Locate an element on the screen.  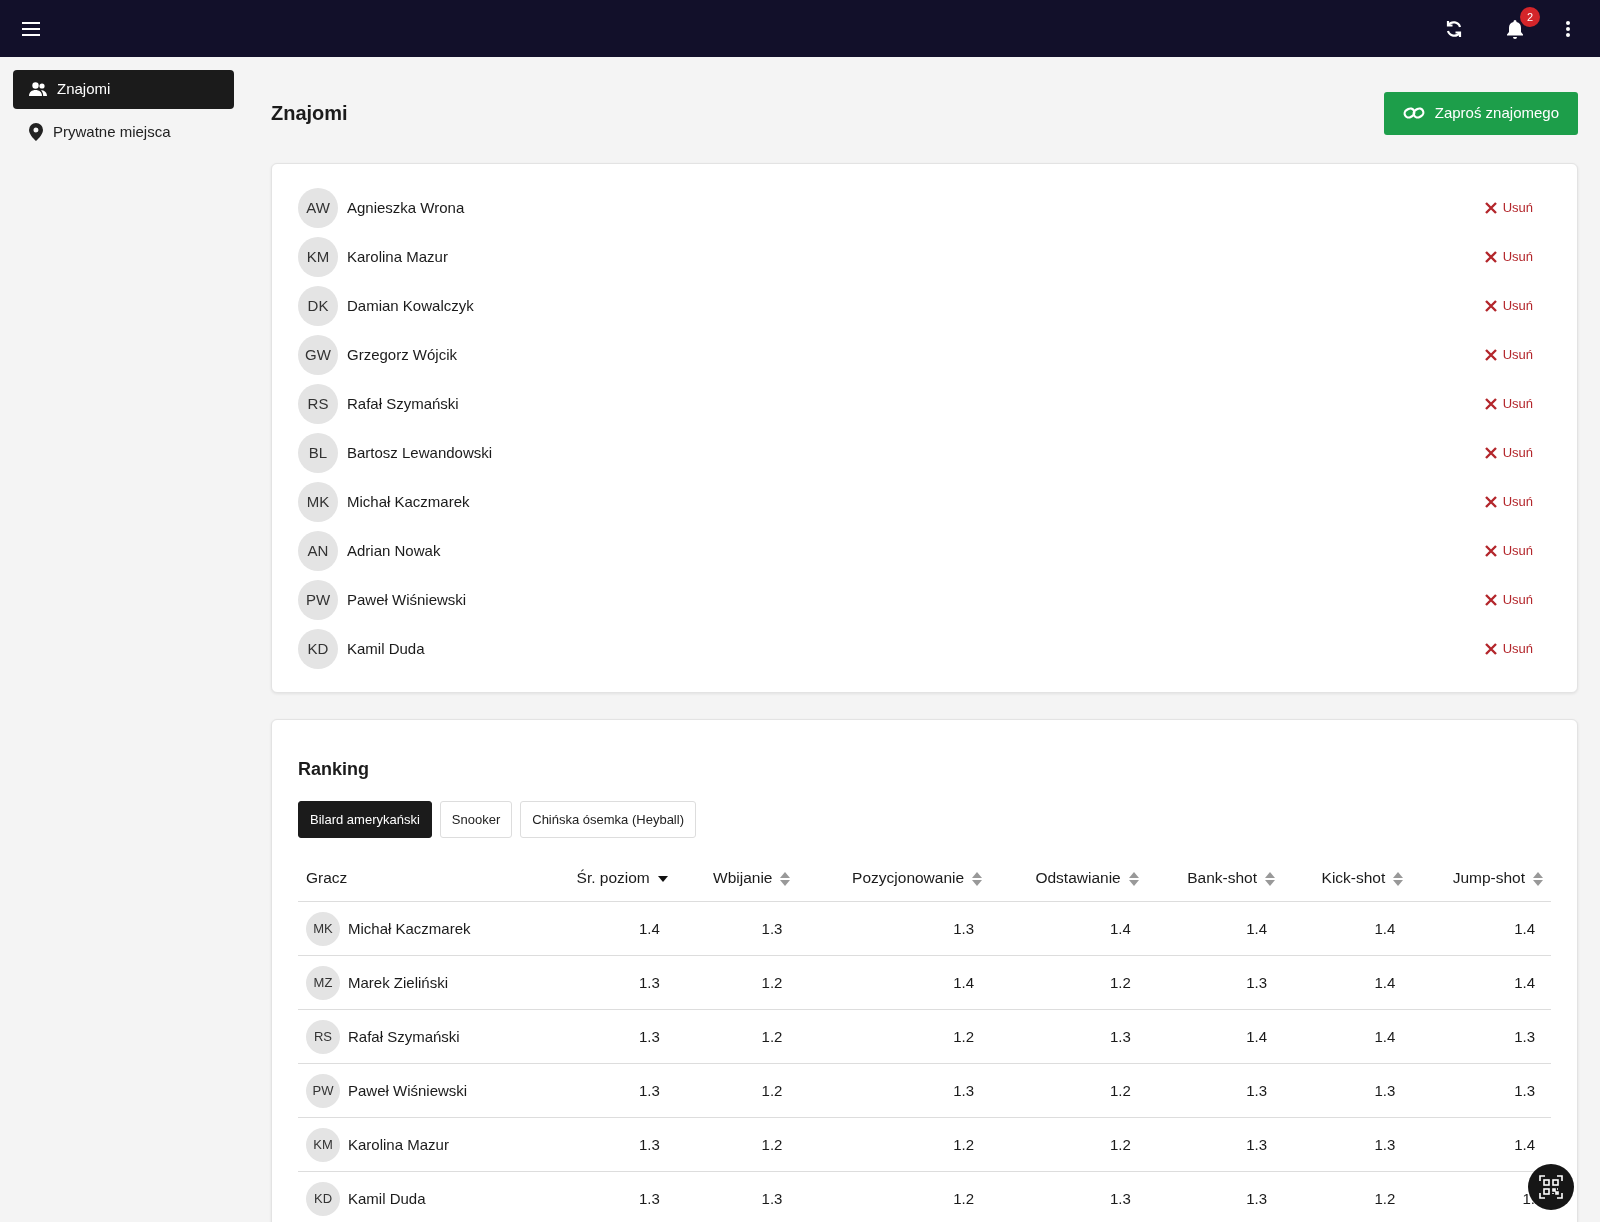
page-title: Znajomi is located at coordinates (309, 113).